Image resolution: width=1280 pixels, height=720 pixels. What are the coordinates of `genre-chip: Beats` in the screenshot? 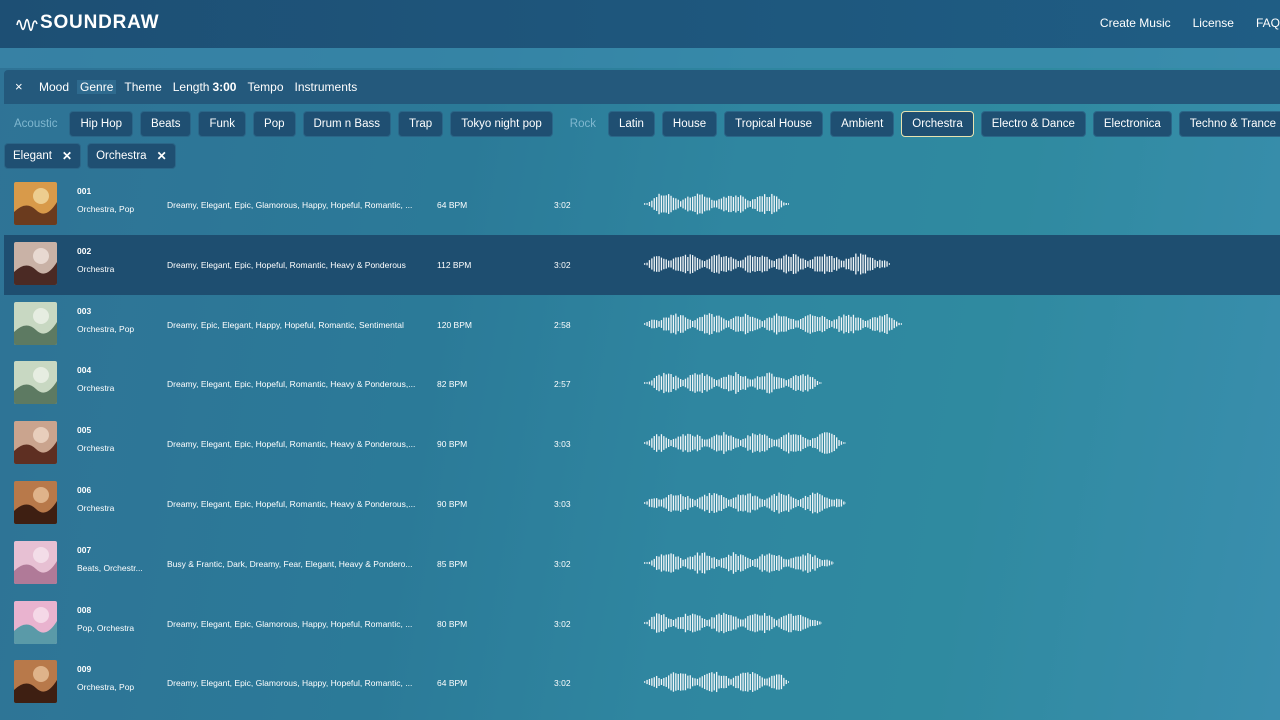 It's located at (166, 124).